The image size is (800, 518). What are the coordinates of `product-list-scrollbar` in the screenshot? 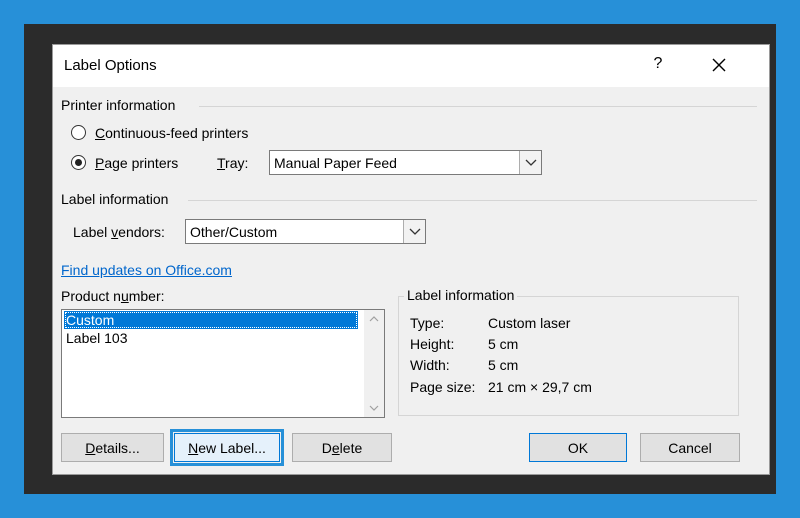 It's located at (374, 363).